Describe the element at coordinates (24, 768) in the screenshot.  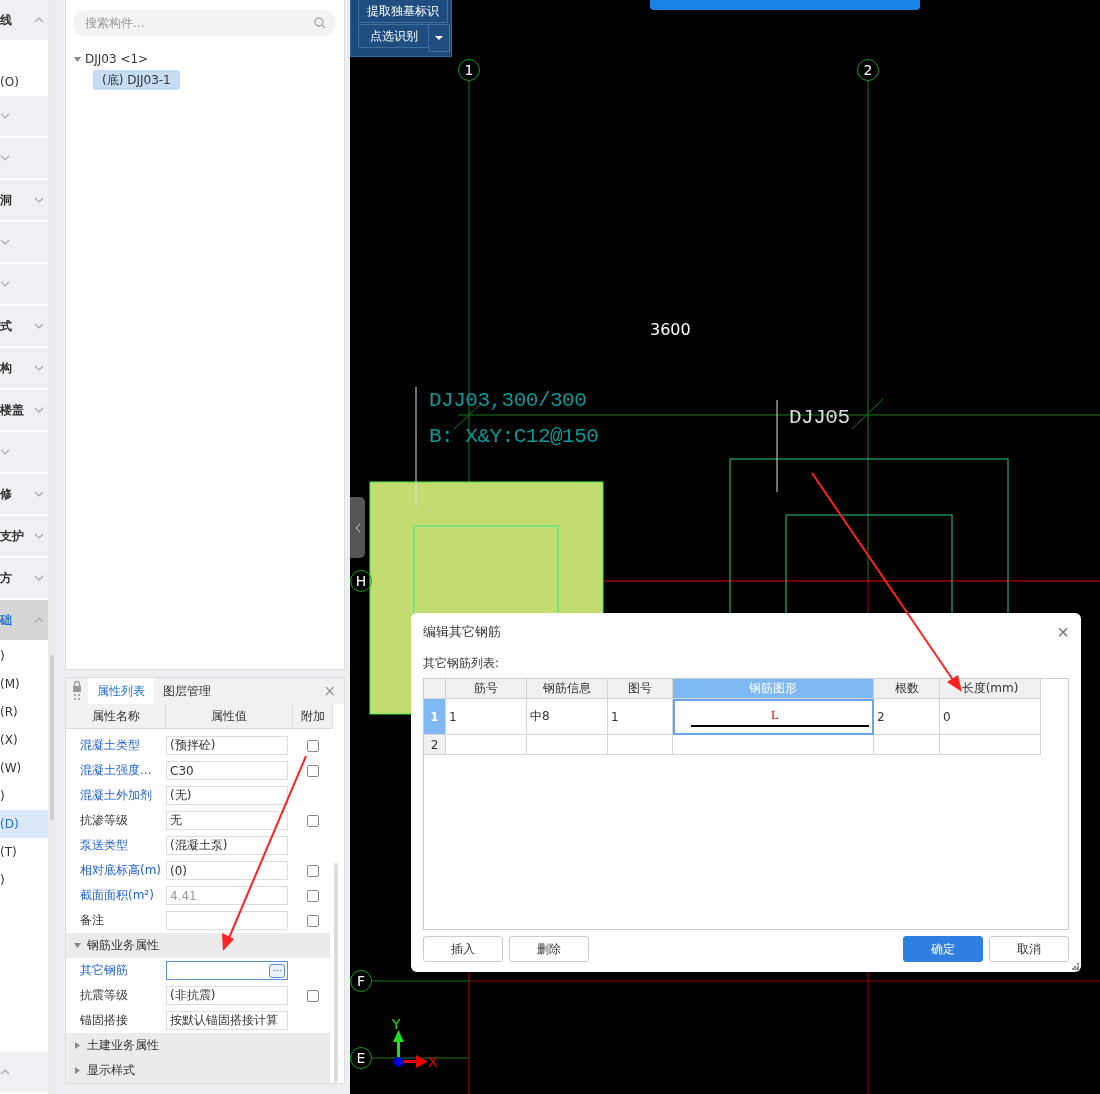
I see `category-item: (W)` at that location.